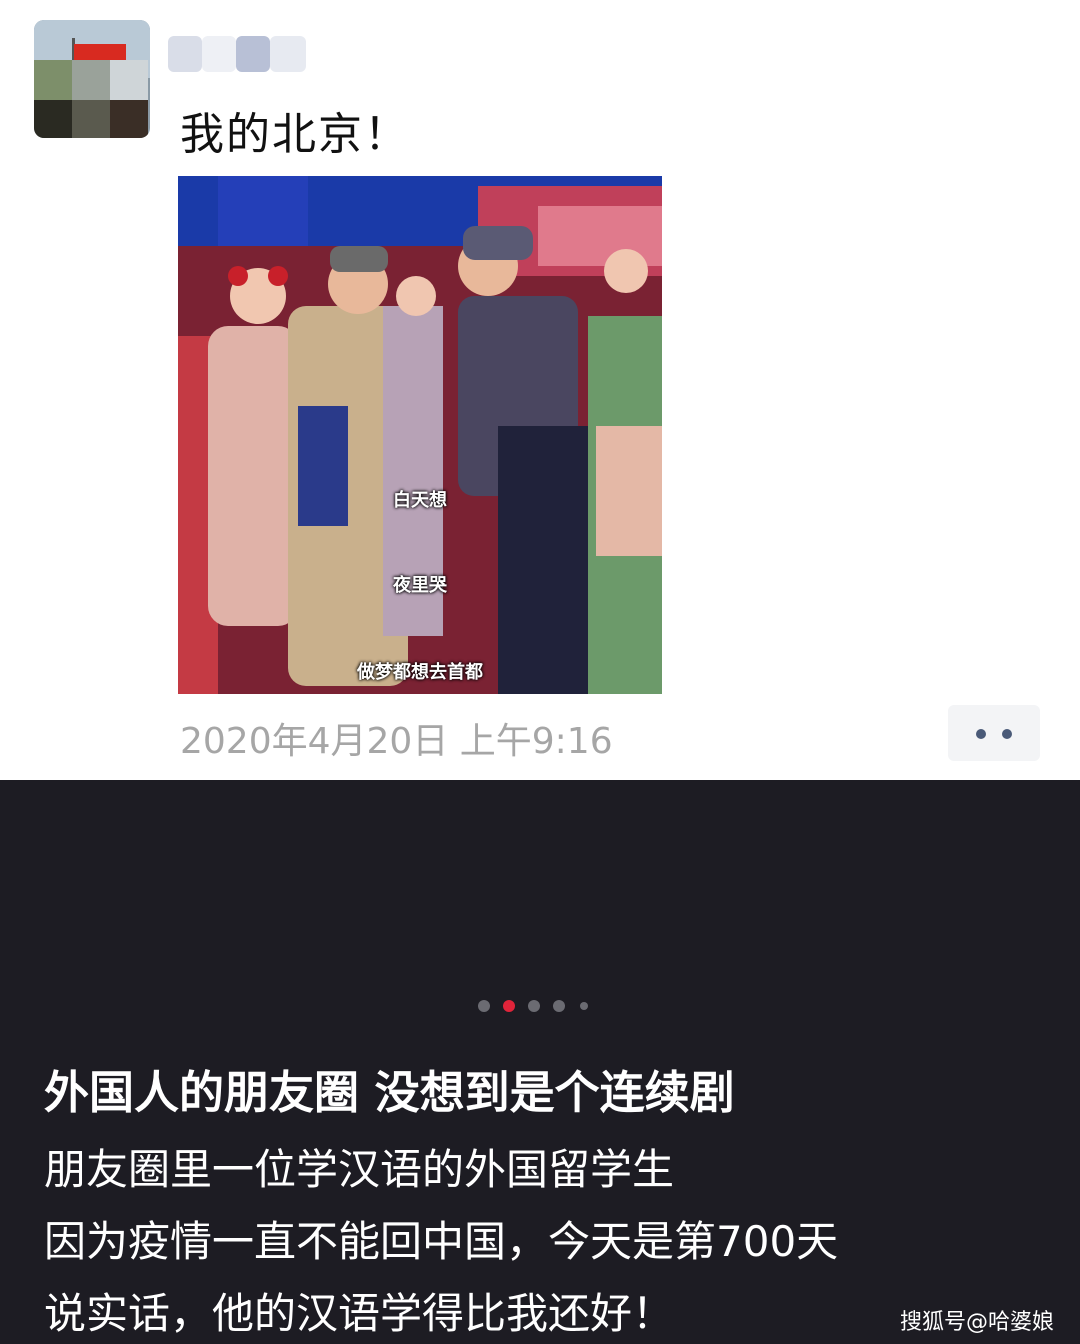 This screenshot has height=1344, width=1080. I want to click on page-dot-active, so click(509, 1006).